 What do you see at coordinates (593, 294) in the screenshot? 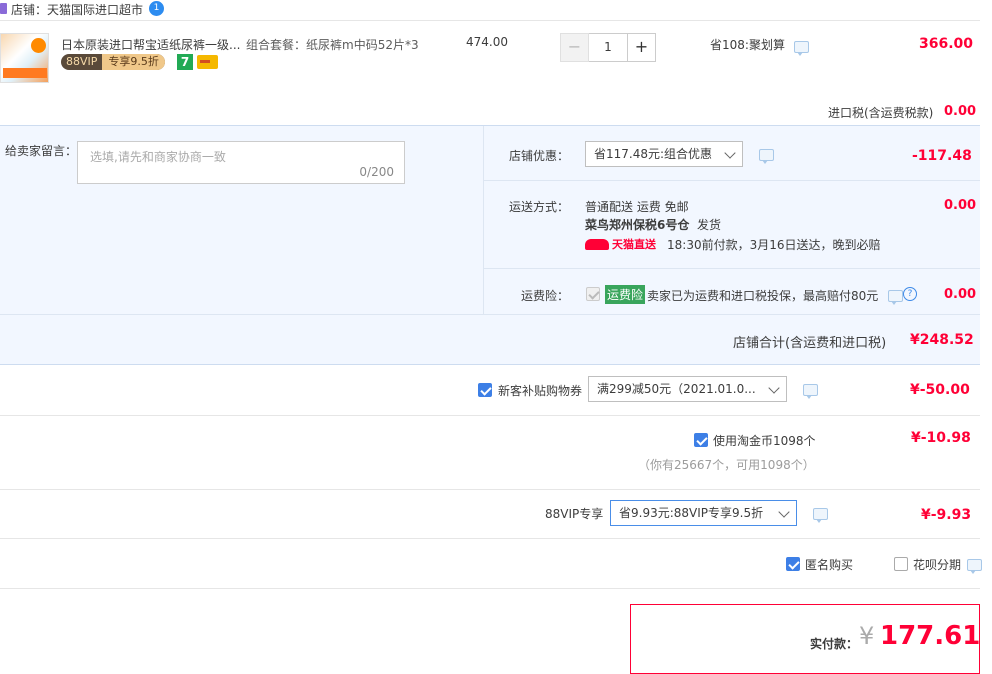
I see `insurance-checkbox` at bounding box center [593, 294].